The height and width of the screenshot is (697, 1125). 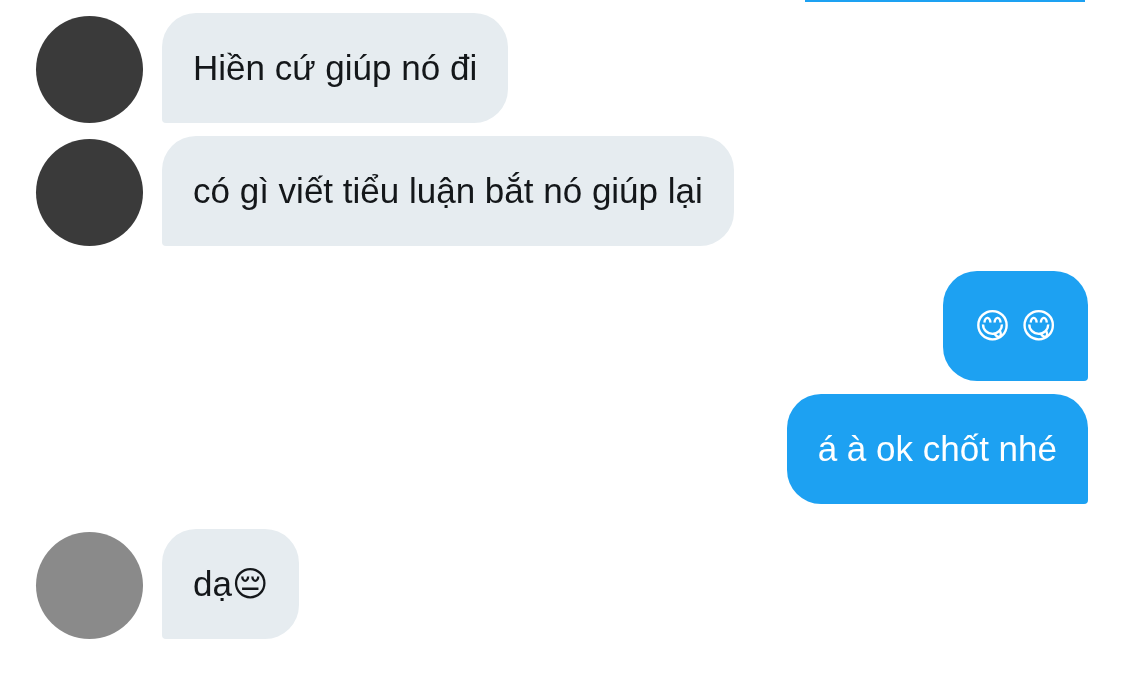 I want to click on message-bubble: dạ😔, so click(x=231, y=584).